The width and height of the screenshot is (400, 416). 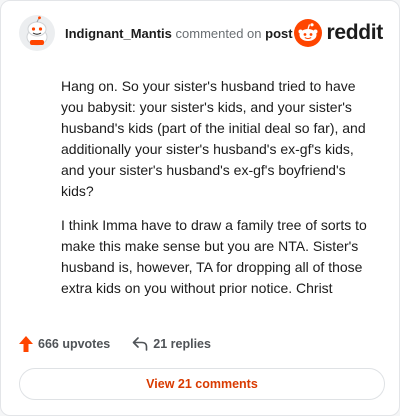 What do you see at coordinates (74, 344) in the screenshot?
I see `upvote-count: 666 upvotes` at bounding box center [74, 344].